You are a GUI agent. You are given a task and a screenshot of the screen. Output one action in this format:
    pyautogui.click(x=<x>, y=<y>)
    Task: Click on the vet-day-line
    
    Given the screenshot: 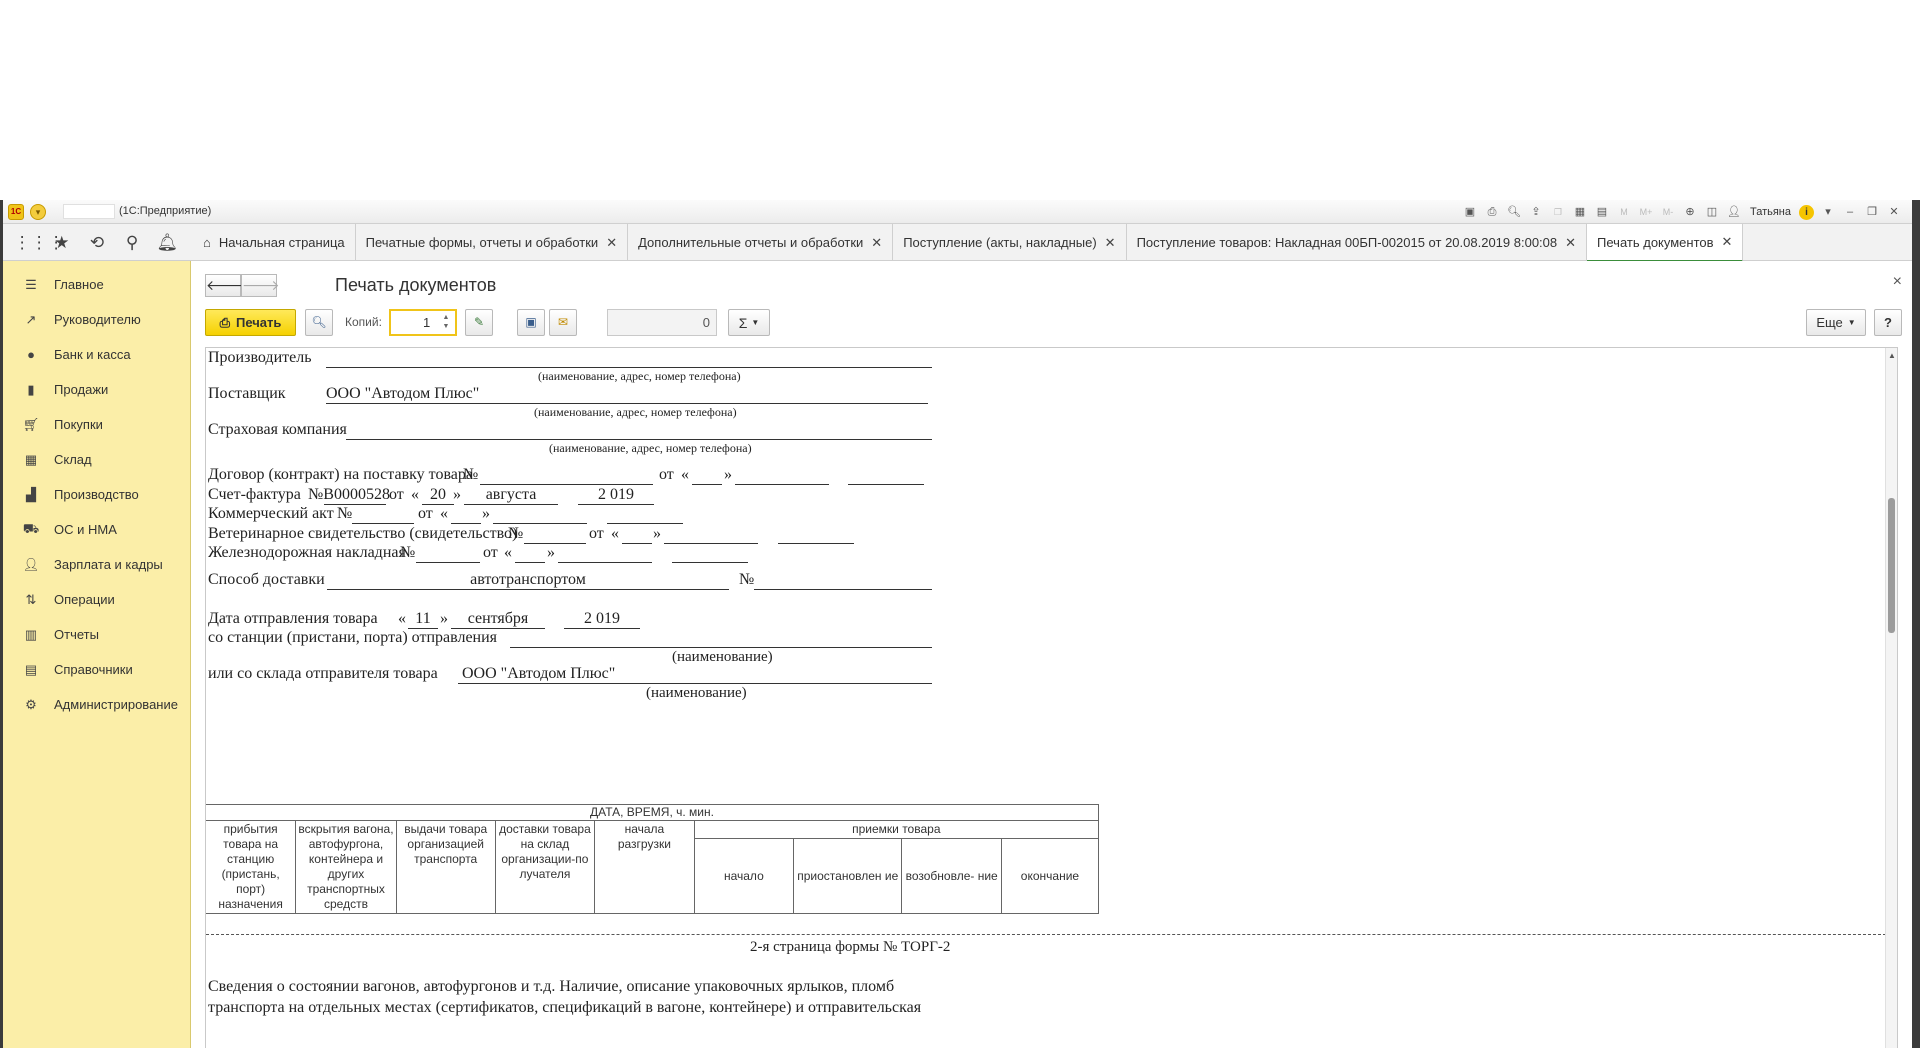 What is the action you would take?
    pyautogui.click(x=637, y=543)
    